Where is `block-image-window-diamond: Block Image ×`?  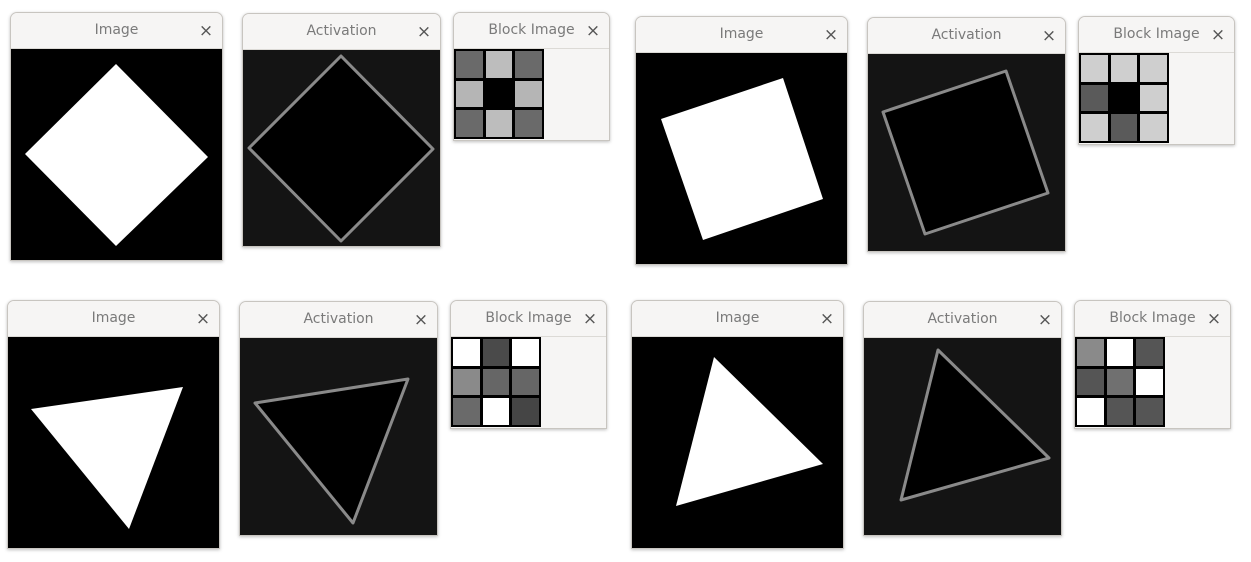 block-image-window-diamond: Block Image × is located at coordinates (531, 76).